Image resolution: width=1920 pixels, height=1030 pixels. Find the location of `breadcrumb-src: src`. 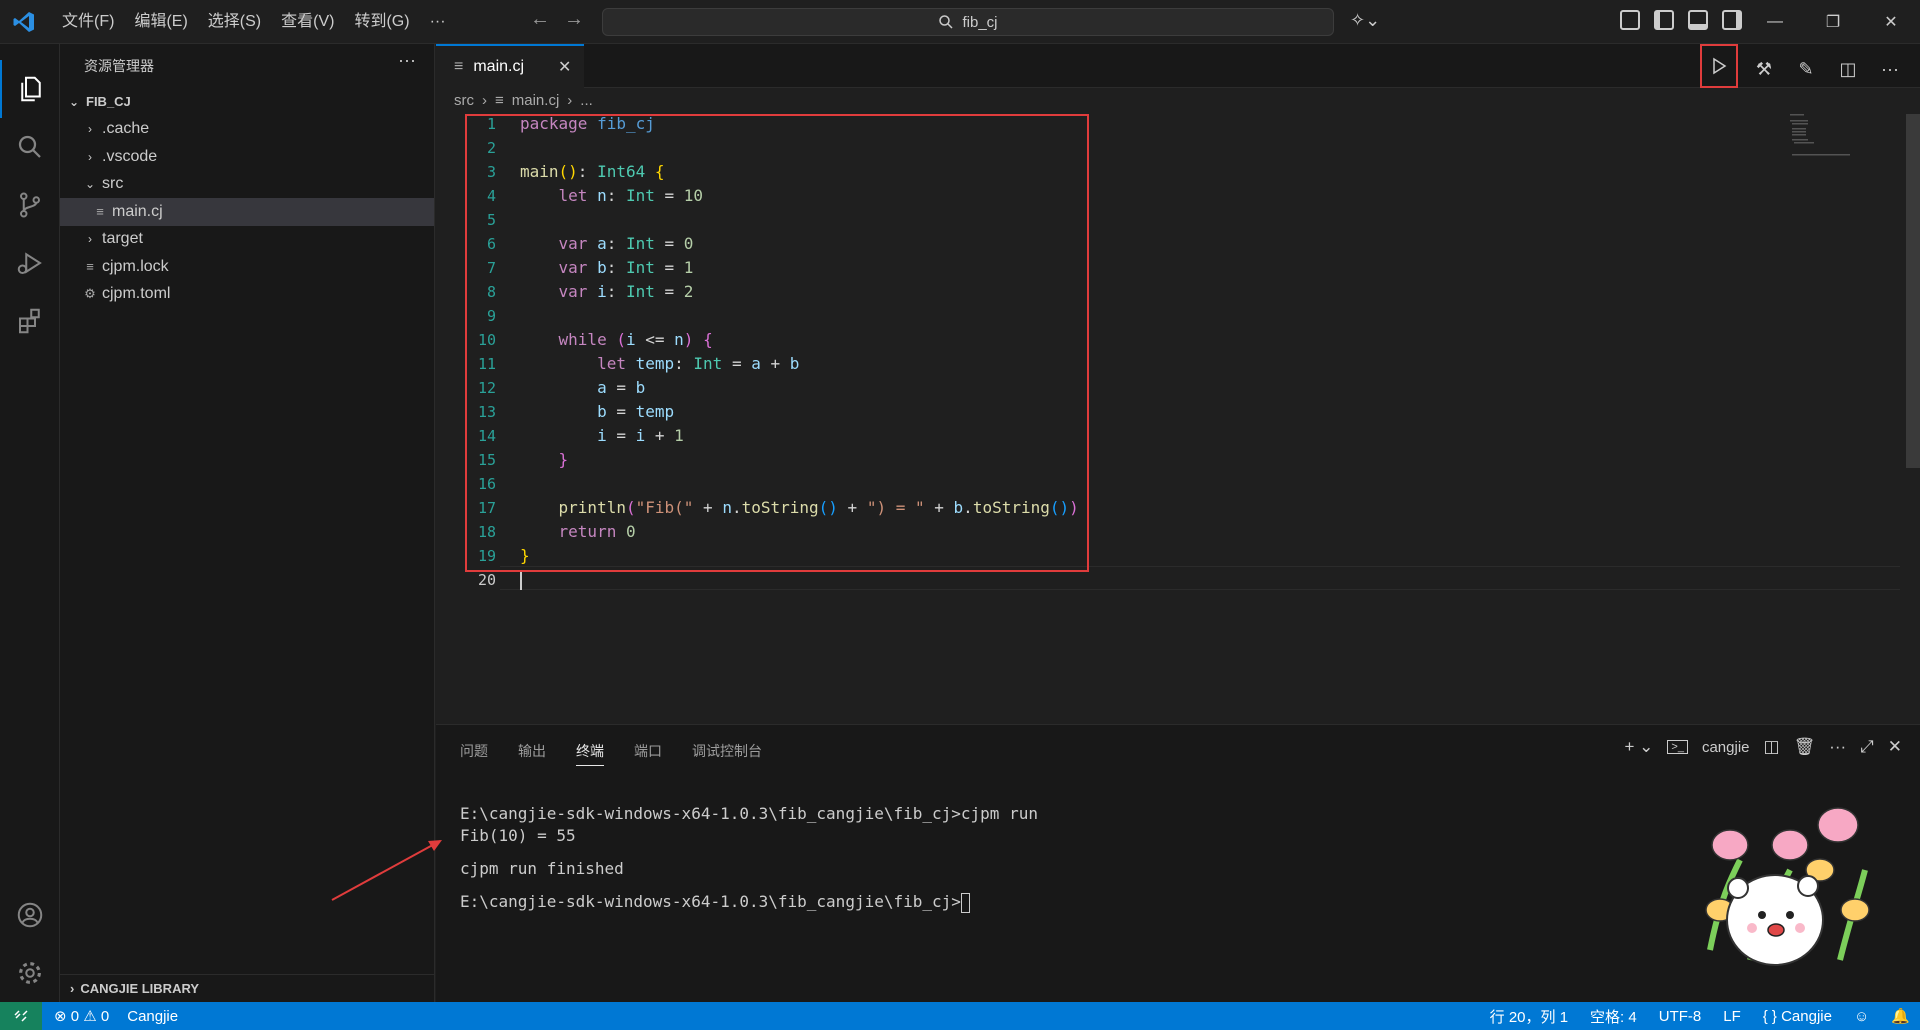

breadcrumb-src: src is located at coordinates (464, 100).